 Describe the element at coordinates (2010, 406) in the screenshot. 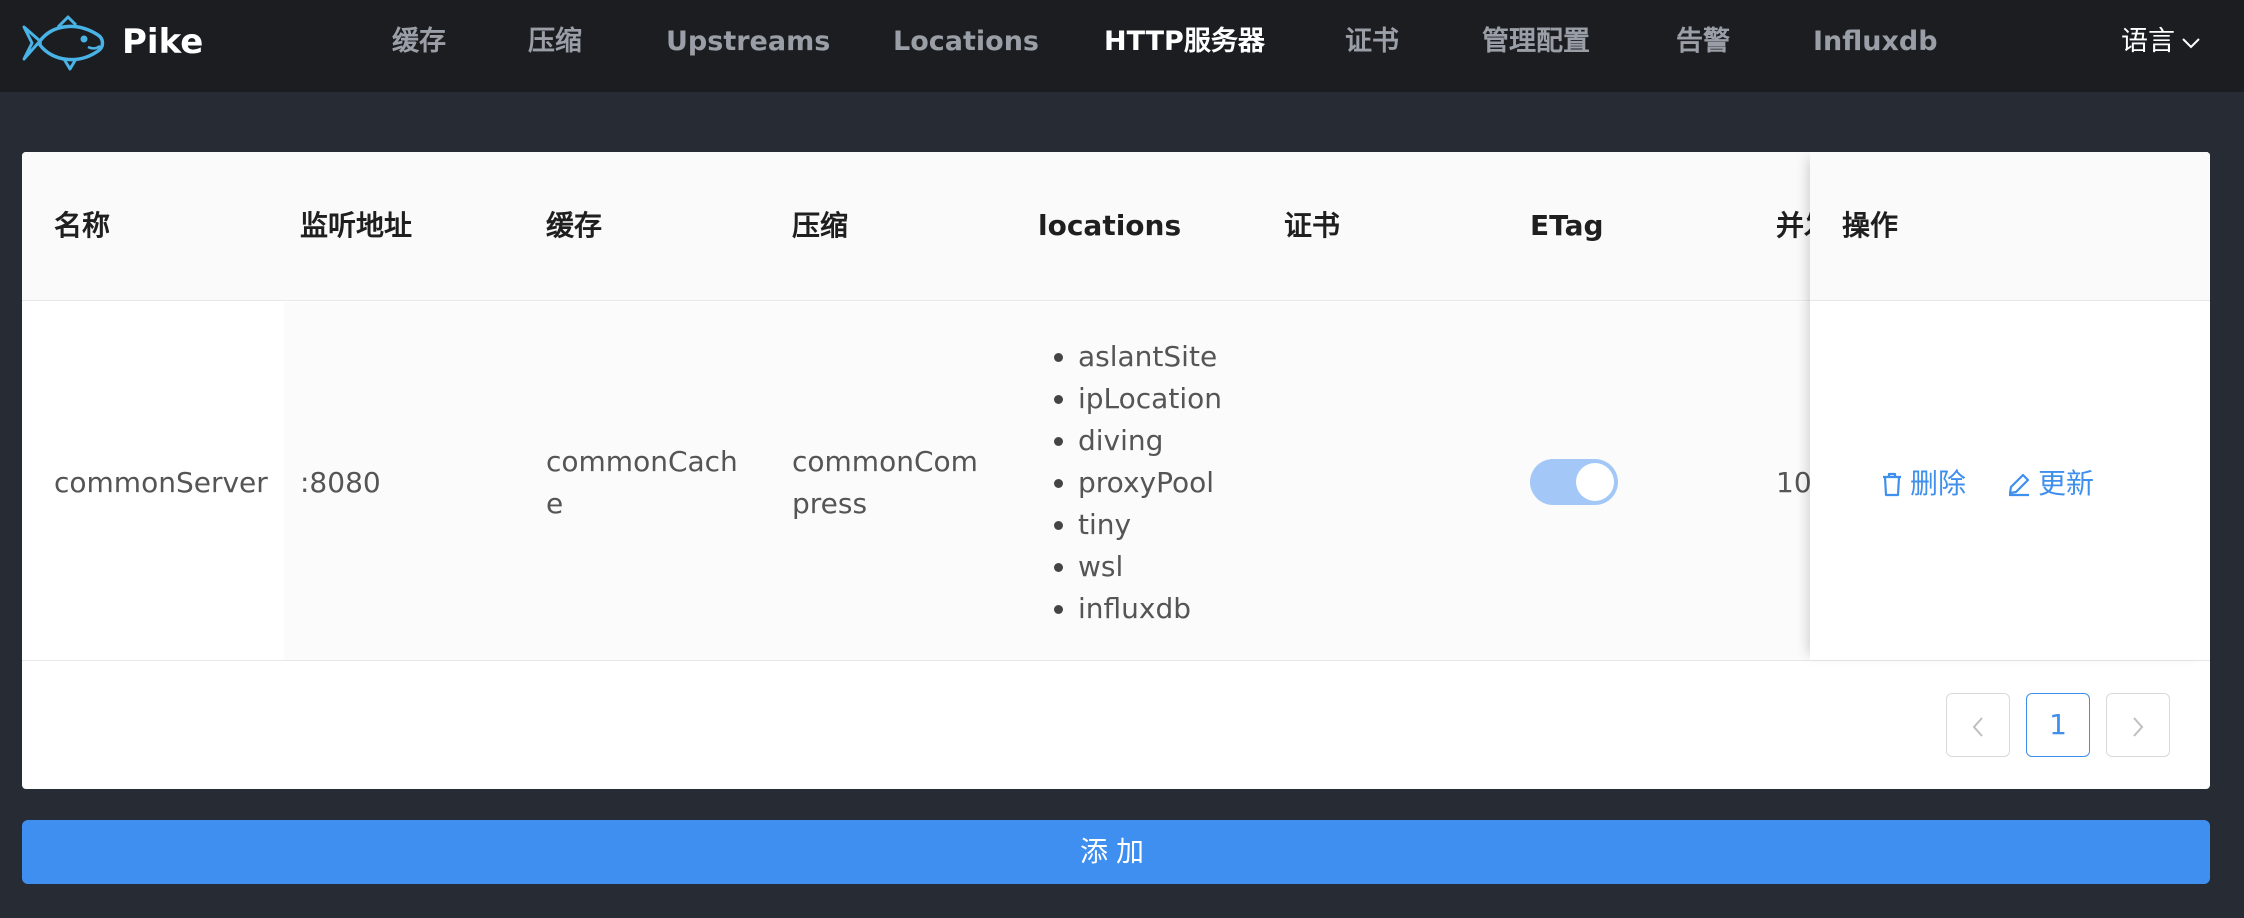

I see `actions-column: 操作 删除 更新` at that location.